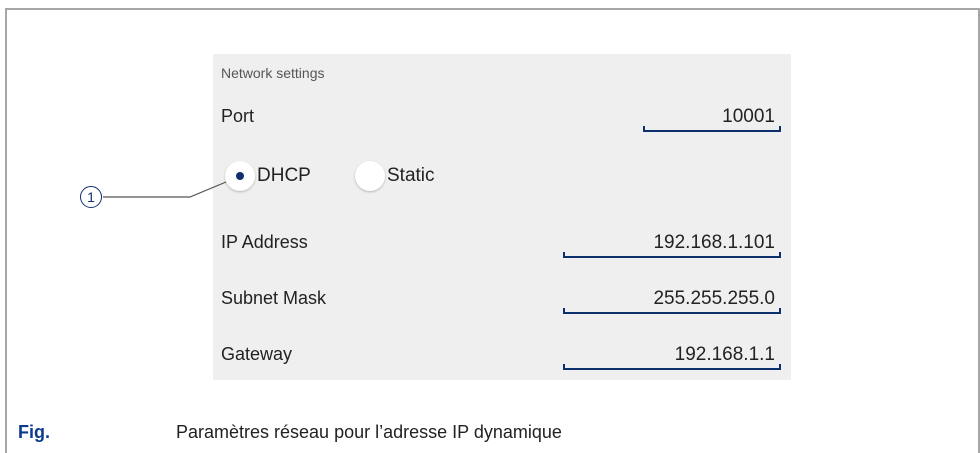 This screenshot has height=453, width=980. What do you see at coordinates (91, 197) in the screenshot?
I see `callout-number: 1` at bounding box center [91, 197].